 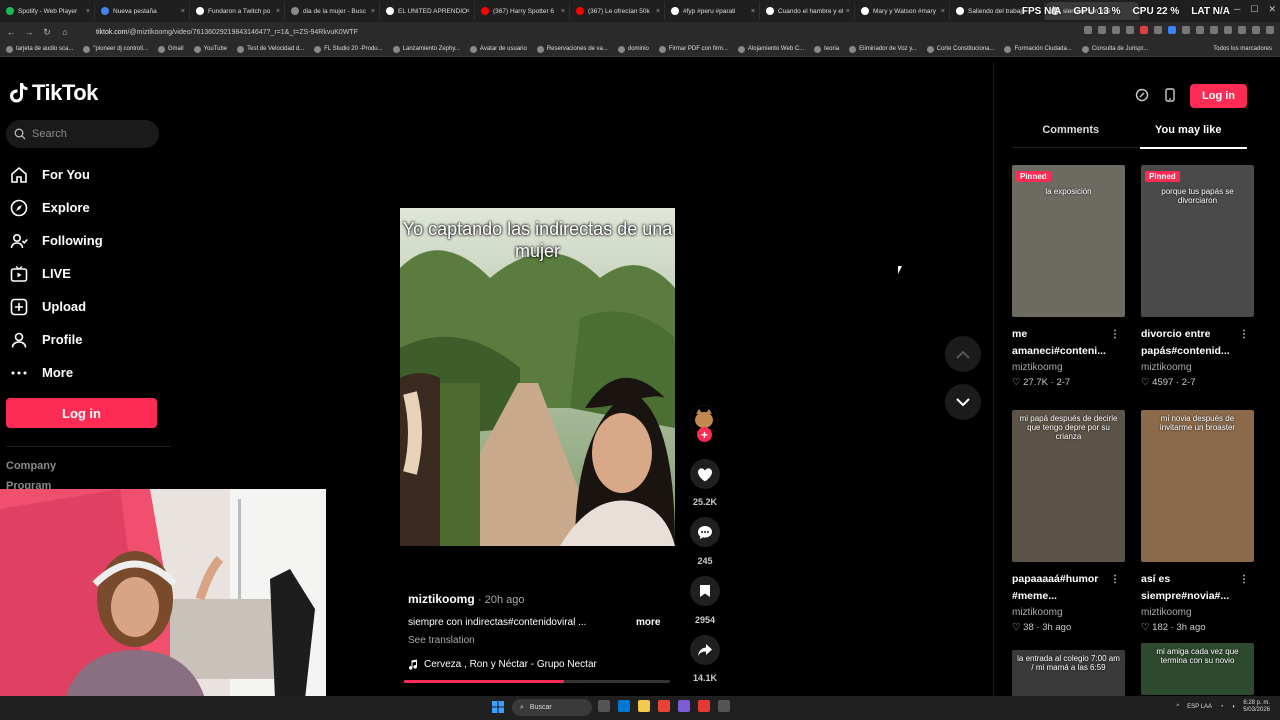 What do you see at coordinates (537, 681) in the screenshot?
I see `video-progress-bar` at bounding box center [537, 681].